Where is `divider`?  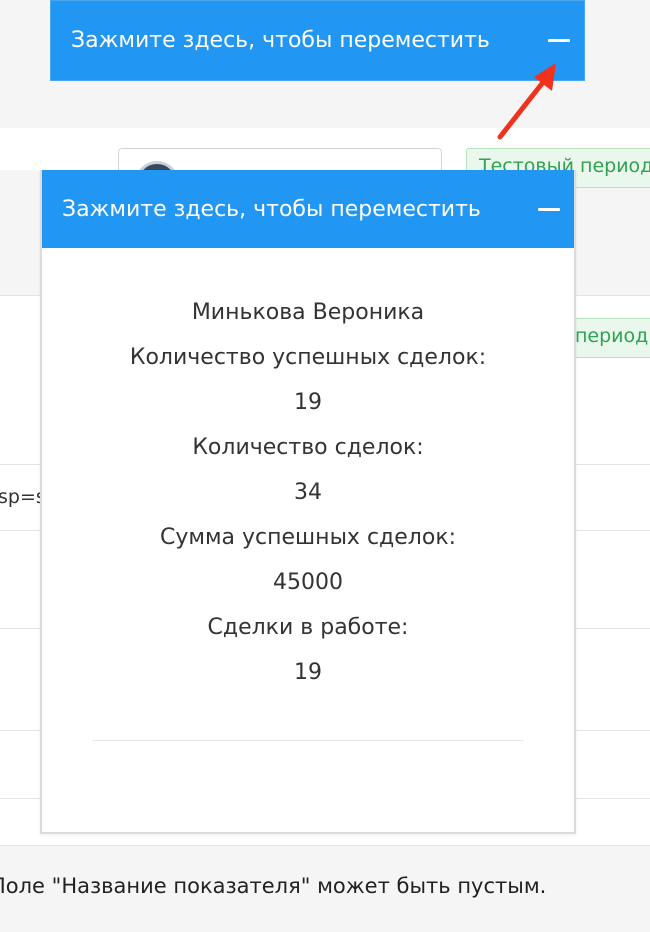
divider is located at coordinates (308, 740).